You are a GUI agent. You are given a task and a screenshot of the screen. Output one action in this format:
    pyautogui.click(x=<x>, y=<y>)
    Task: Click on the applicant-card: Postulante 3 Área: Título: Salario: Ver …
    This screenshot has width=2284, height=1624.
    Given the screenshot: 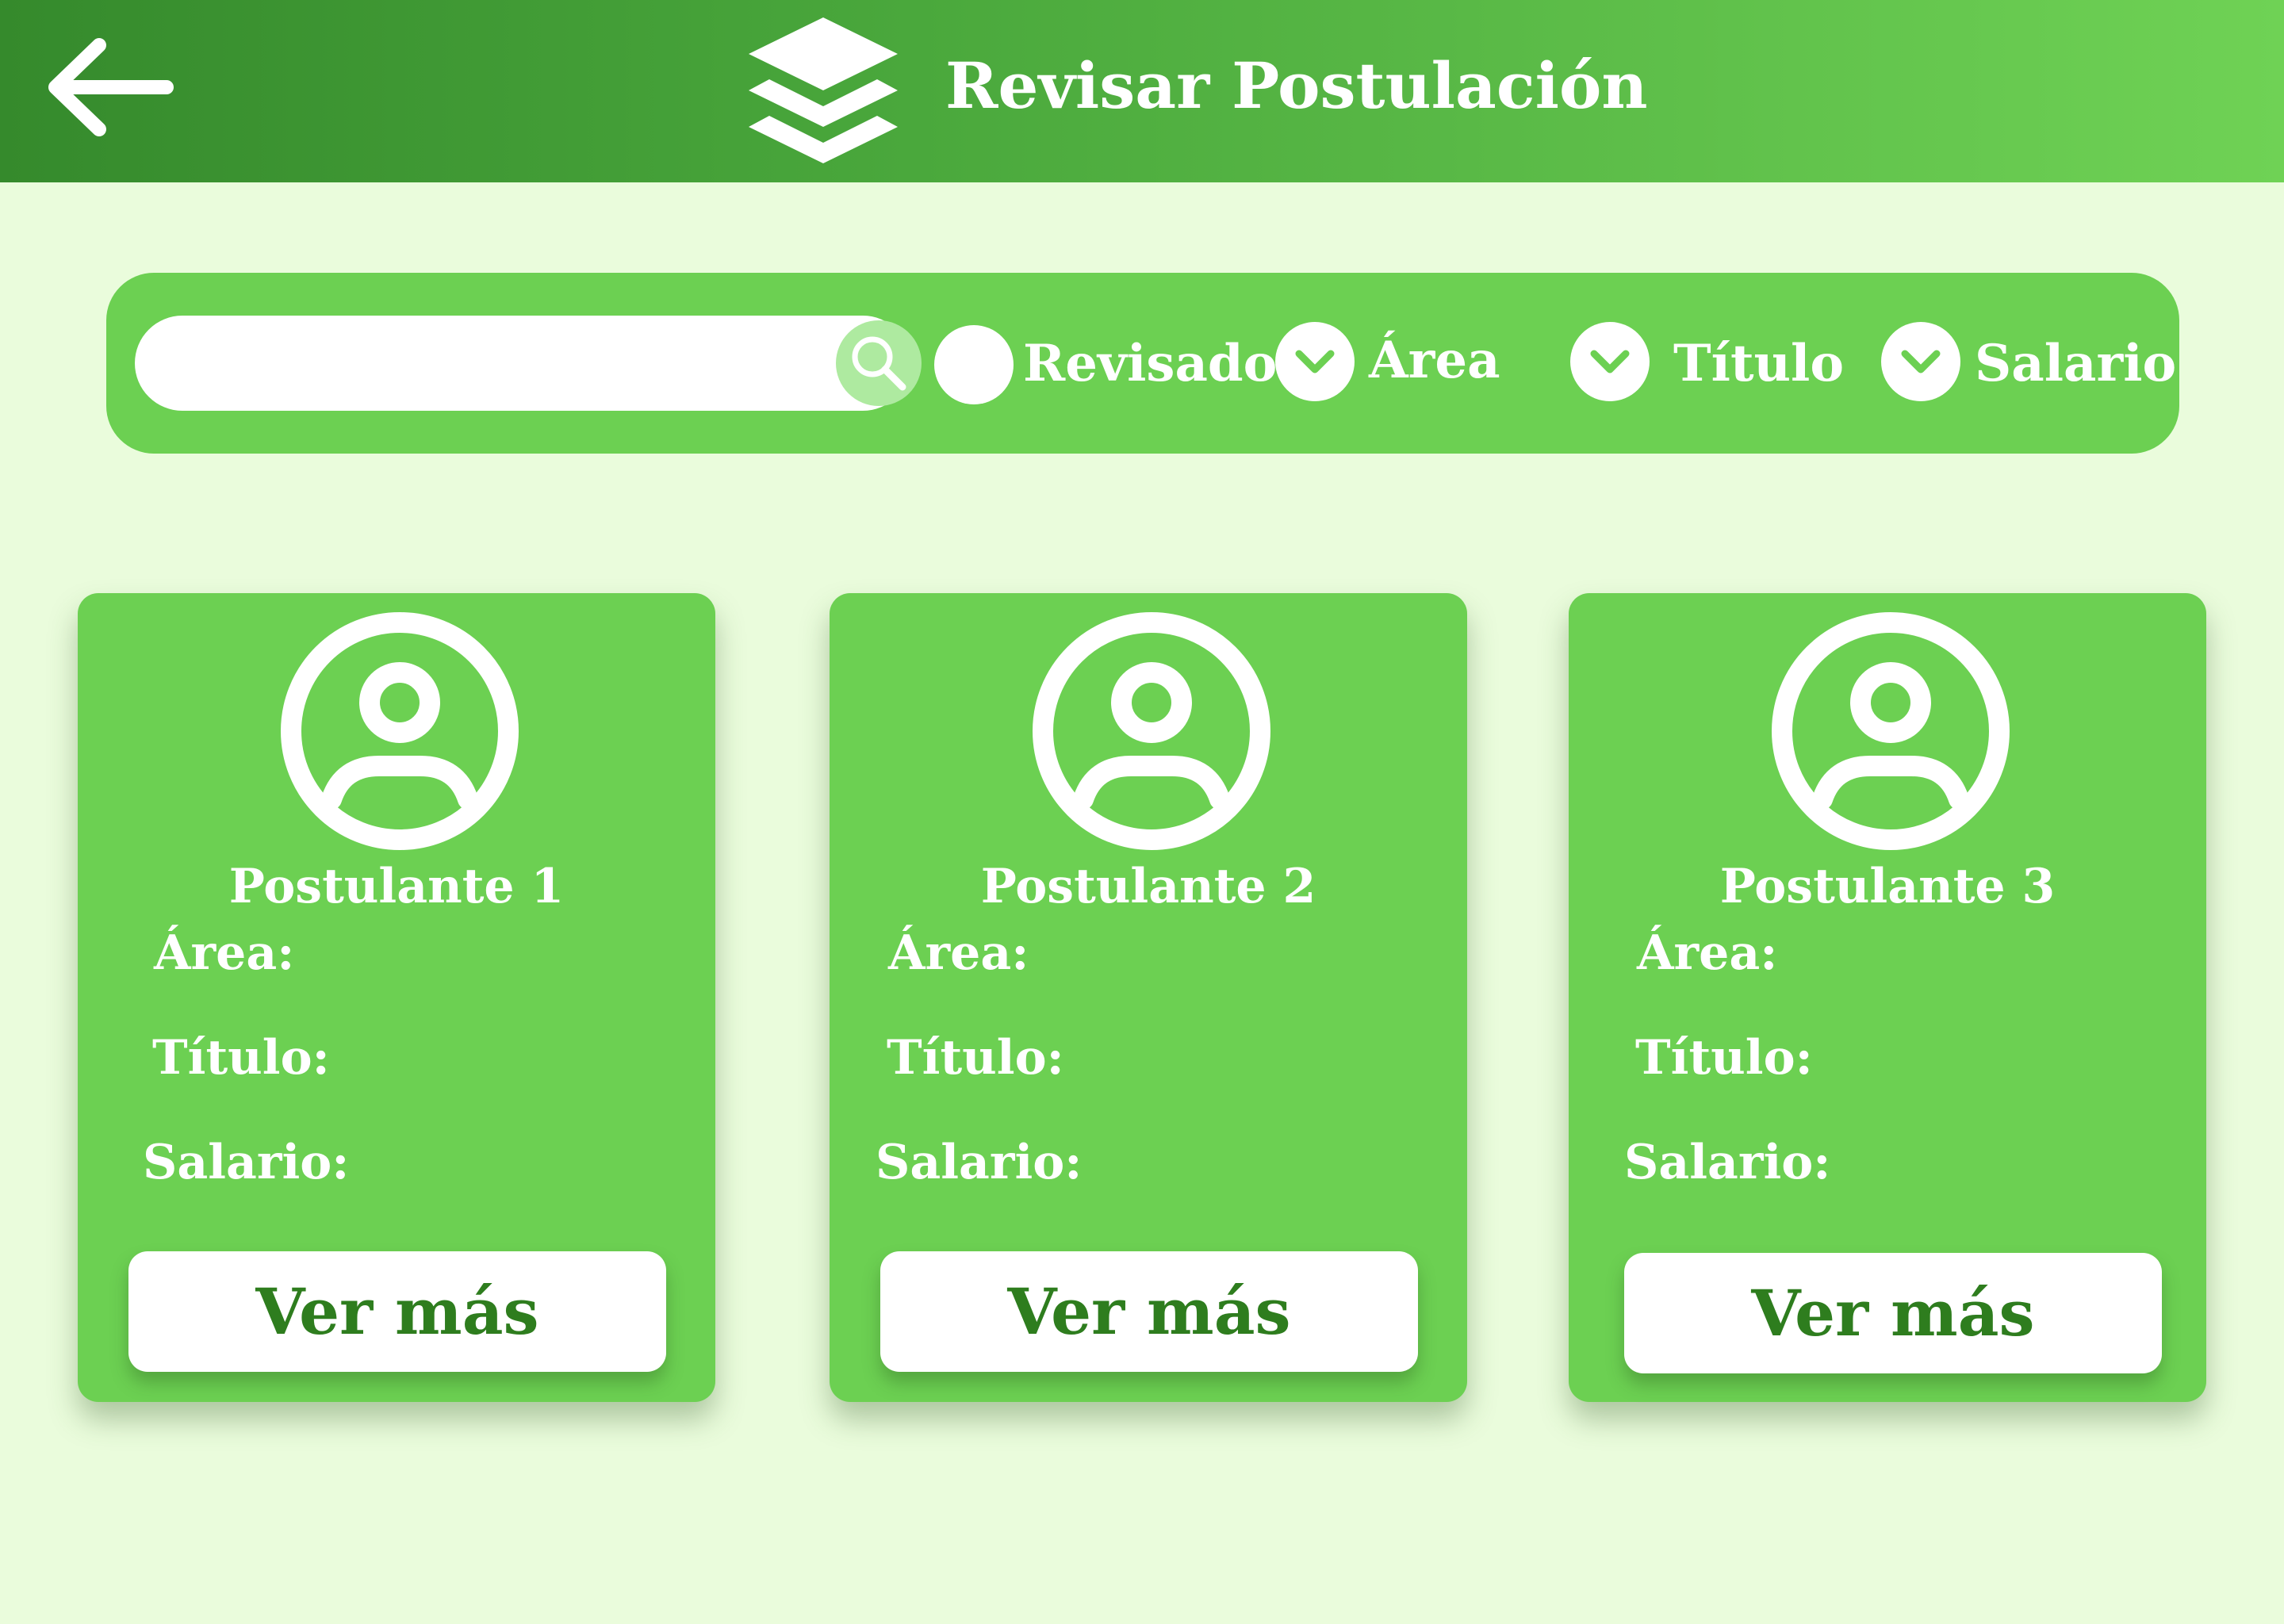 What is the action you would take?
    pyautogui.click(x=1887, y=997)
    